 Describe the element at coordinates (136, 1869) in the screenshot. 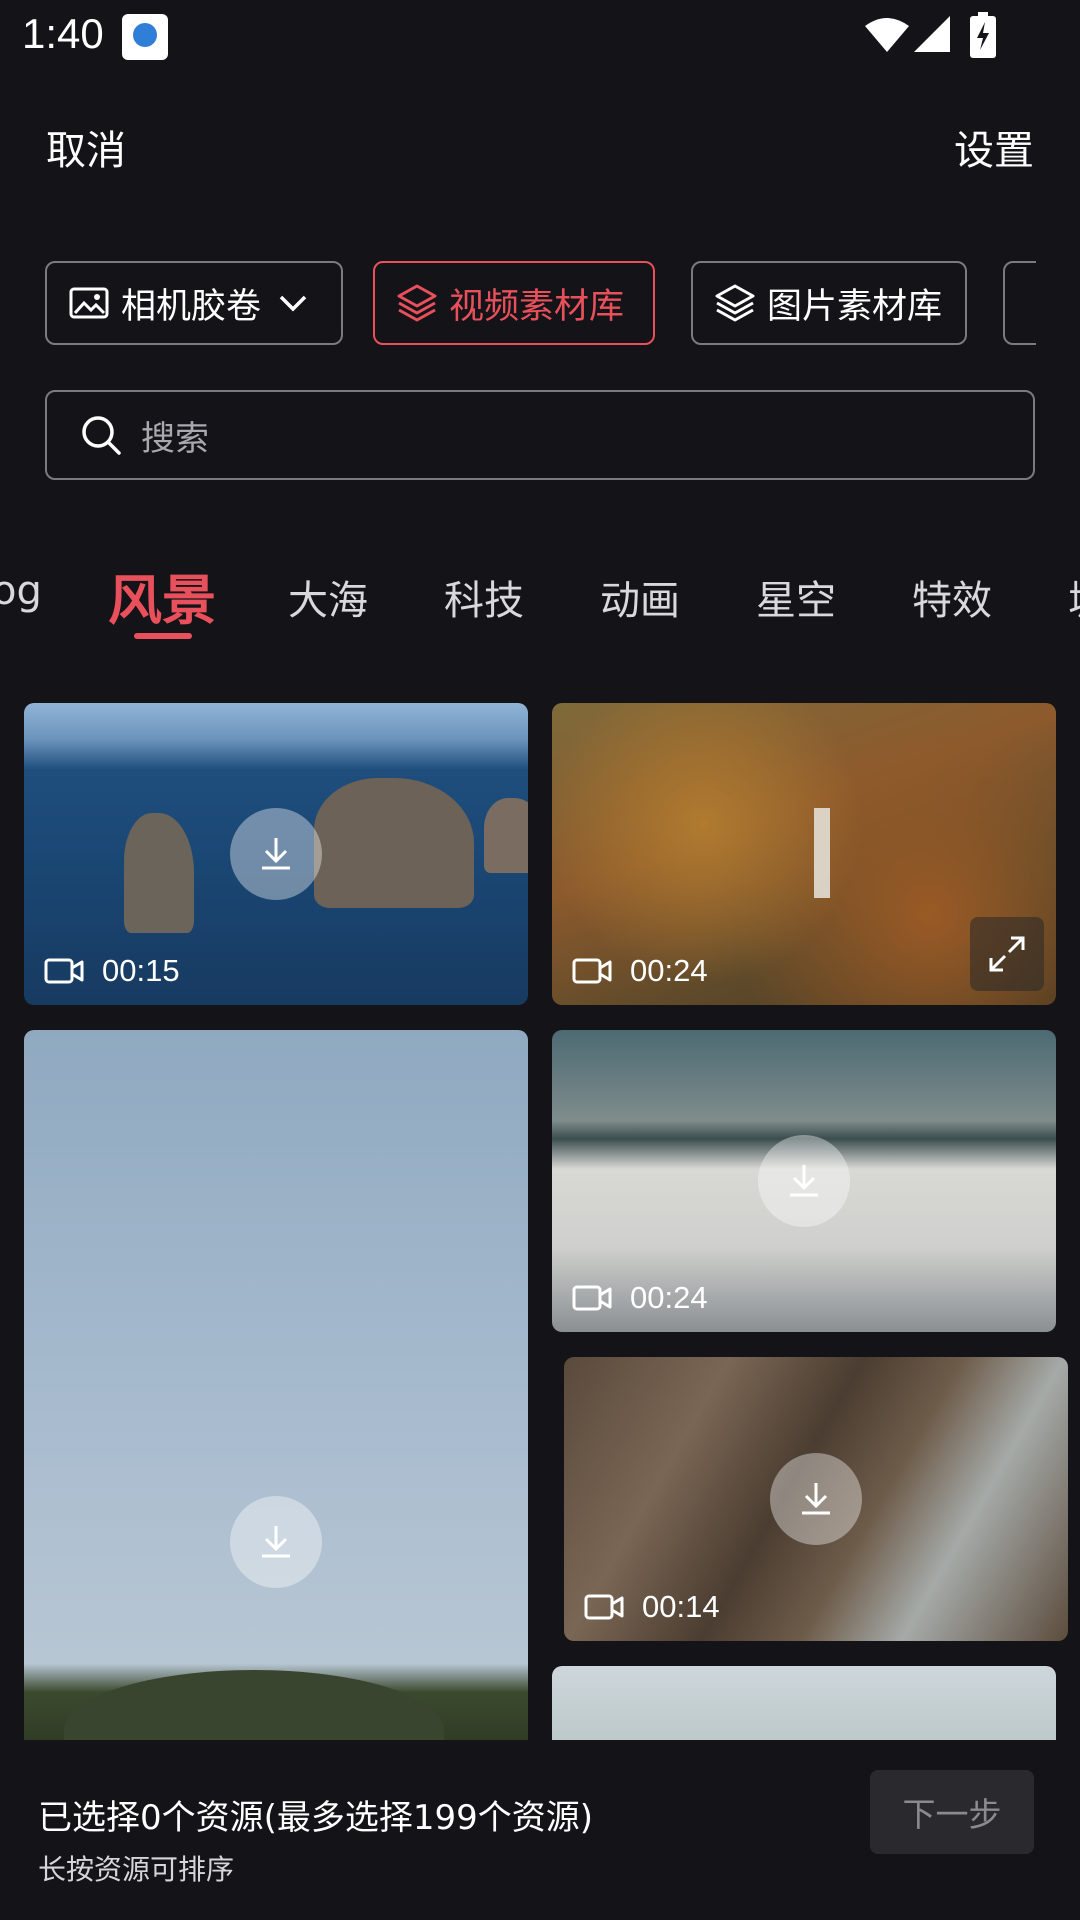

I see `sort-hint-text: 长按资源可排序` at that location.